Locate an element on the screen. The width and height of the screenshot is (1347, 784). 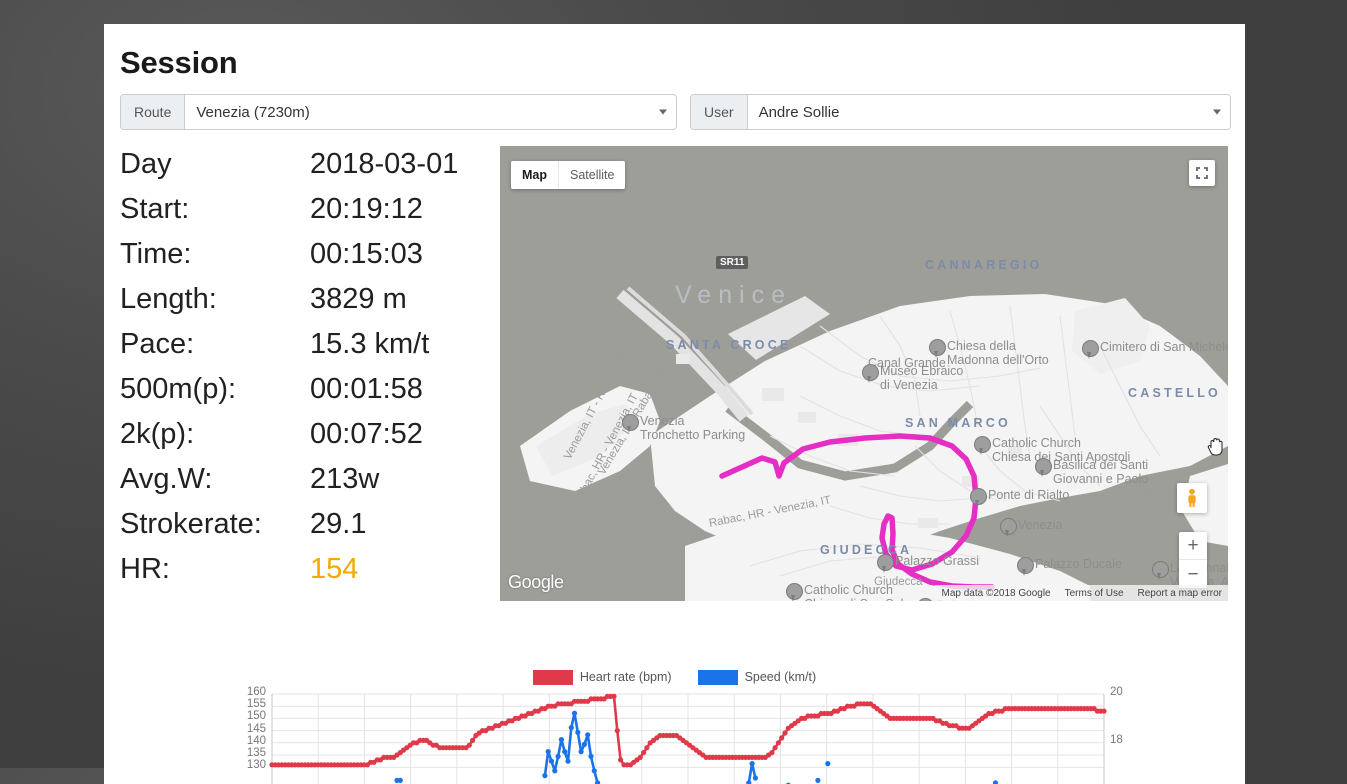
map-poi-label: Ponte di Rialto is located at coordinates (1028, 495).